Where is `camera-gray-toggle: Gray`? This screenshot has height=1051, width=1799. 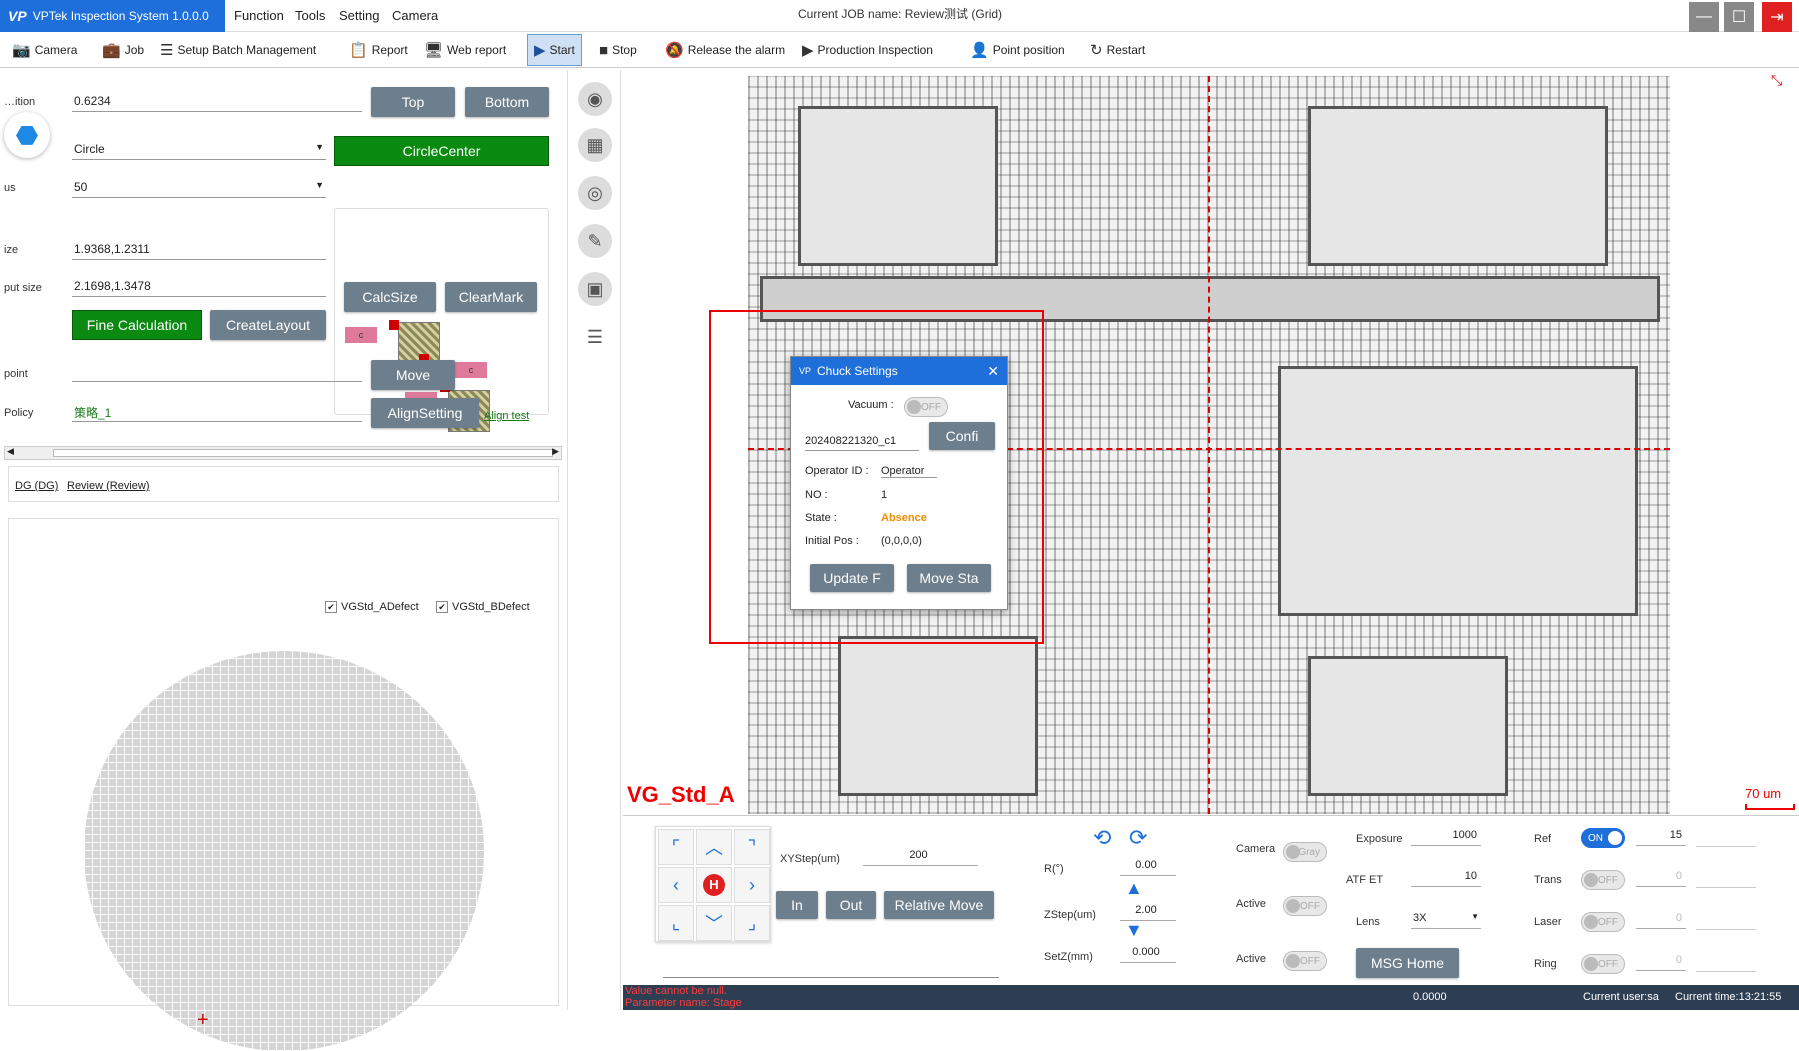 camera-gray-toggle: Gray is located at coordinates (1305, 852).